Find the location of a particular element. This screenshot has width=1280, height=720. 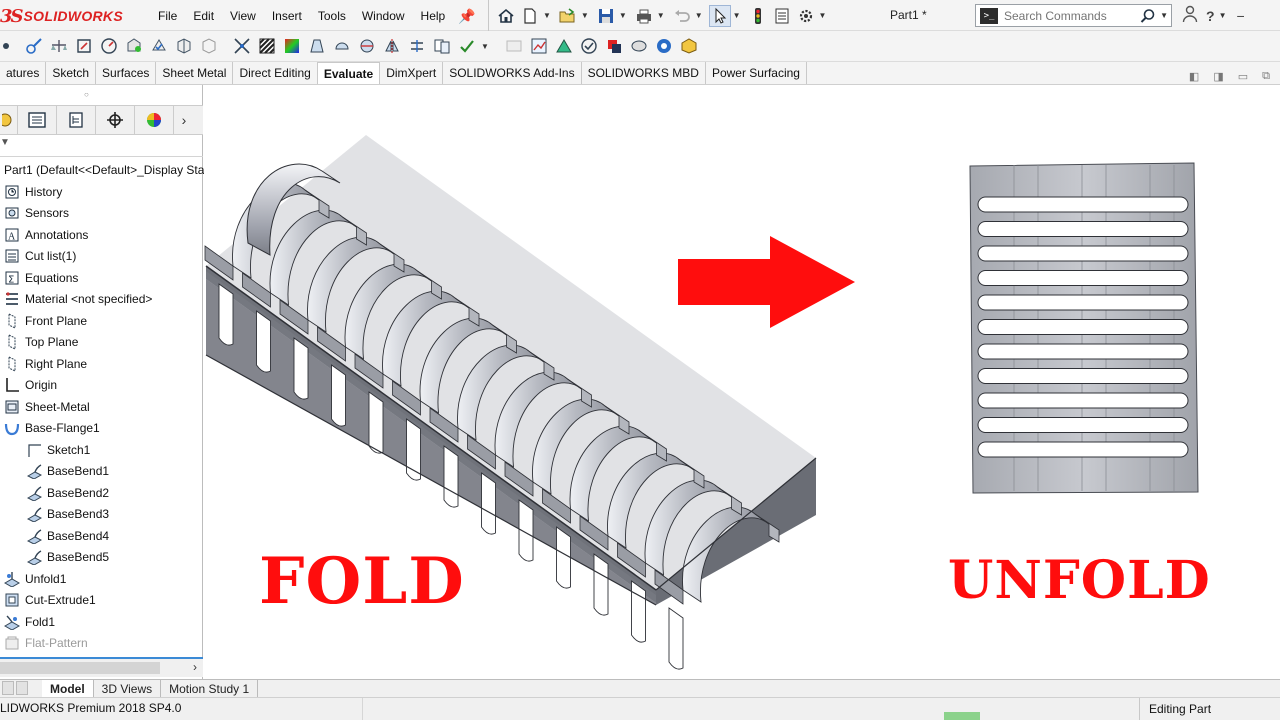

rebuild-traffic-light-icon is located at coordinates (758, 16).